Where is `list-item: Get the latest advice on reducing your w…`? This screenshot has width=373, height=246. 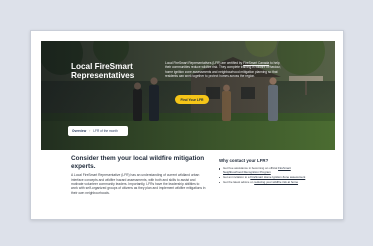 list-item: Get the latest advice on reducing your w… is located at coordinates (265, 182).